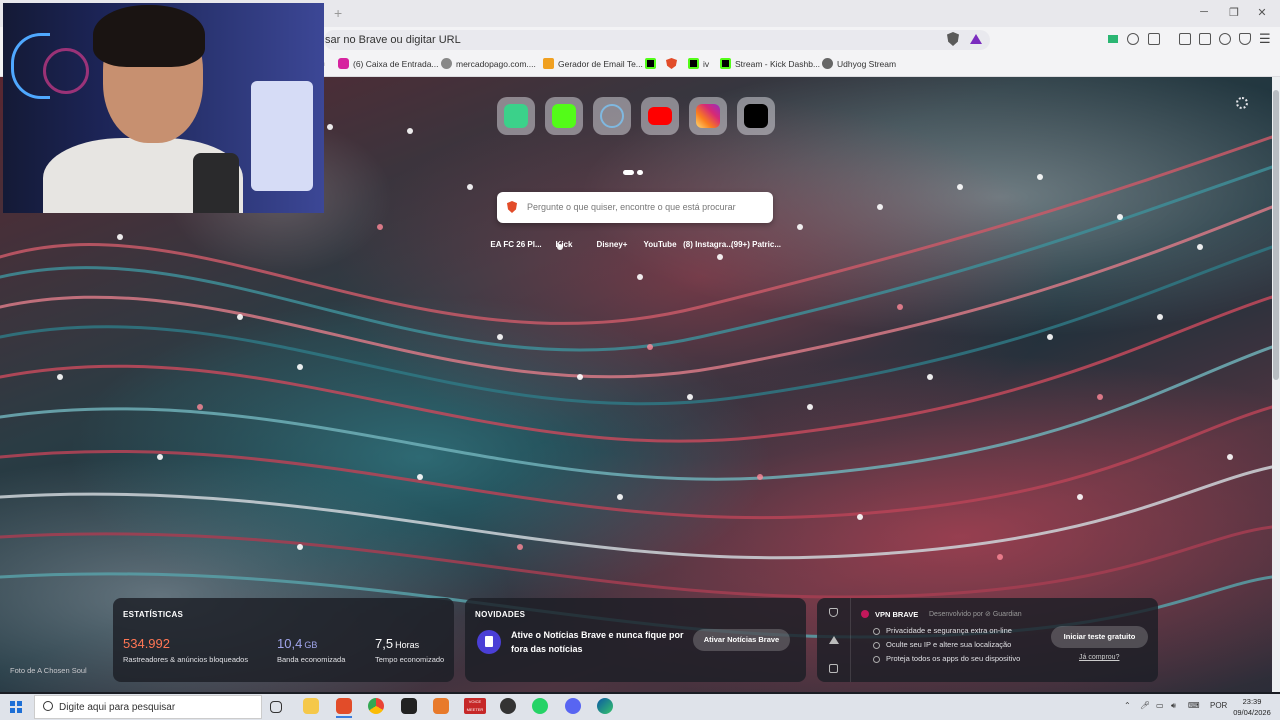  I want to click on extension-icon, so click(1113, 39).